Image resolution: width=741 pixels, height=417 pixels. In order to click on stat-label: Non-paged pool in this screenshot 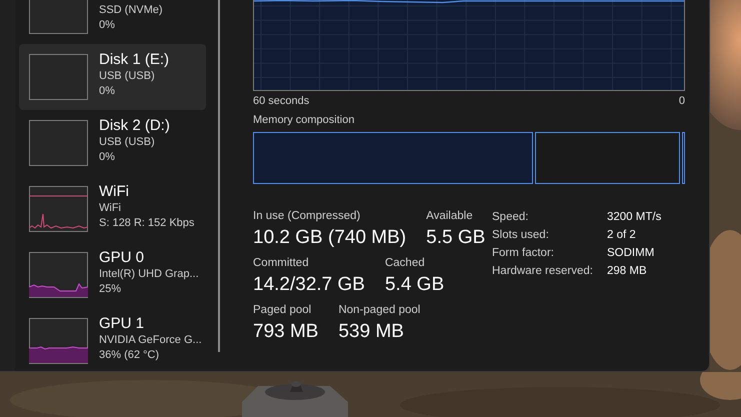, I will do `click(379, 310)`.